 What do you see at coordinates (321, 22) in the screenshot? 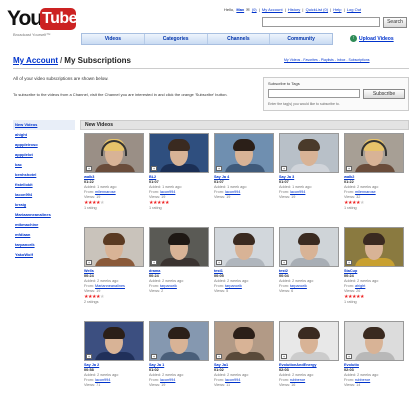
I see `search-input` at bounding box center [321, 22].